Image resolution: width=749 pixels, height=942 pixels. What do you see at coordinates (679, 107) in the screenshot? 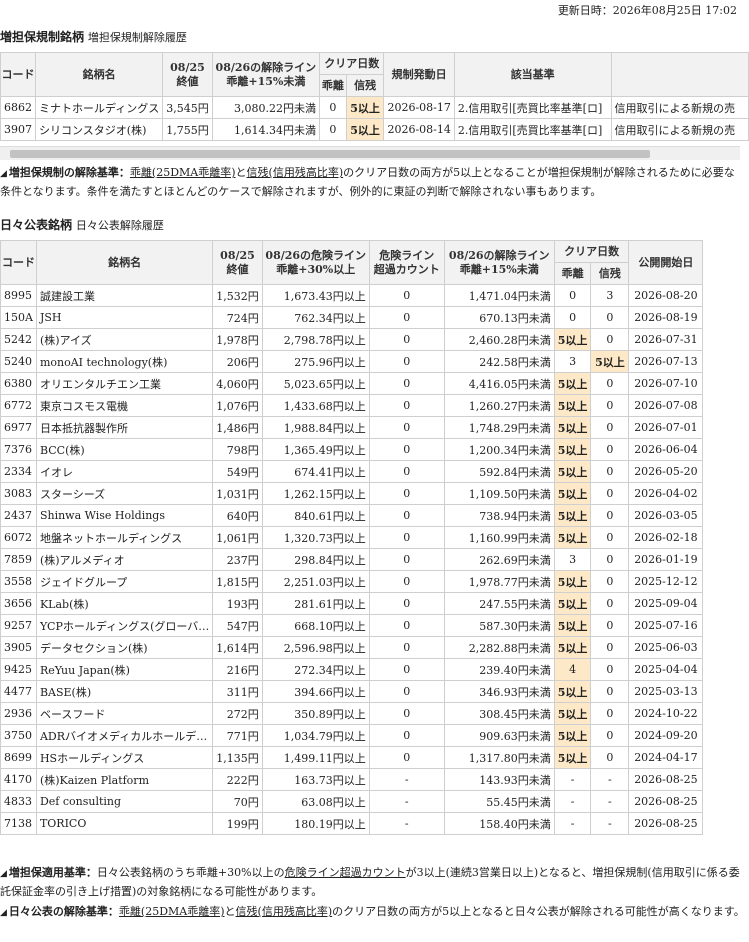
I see `criteria-detail: 信用取引による新規の売` at bounding box center [679, 107].